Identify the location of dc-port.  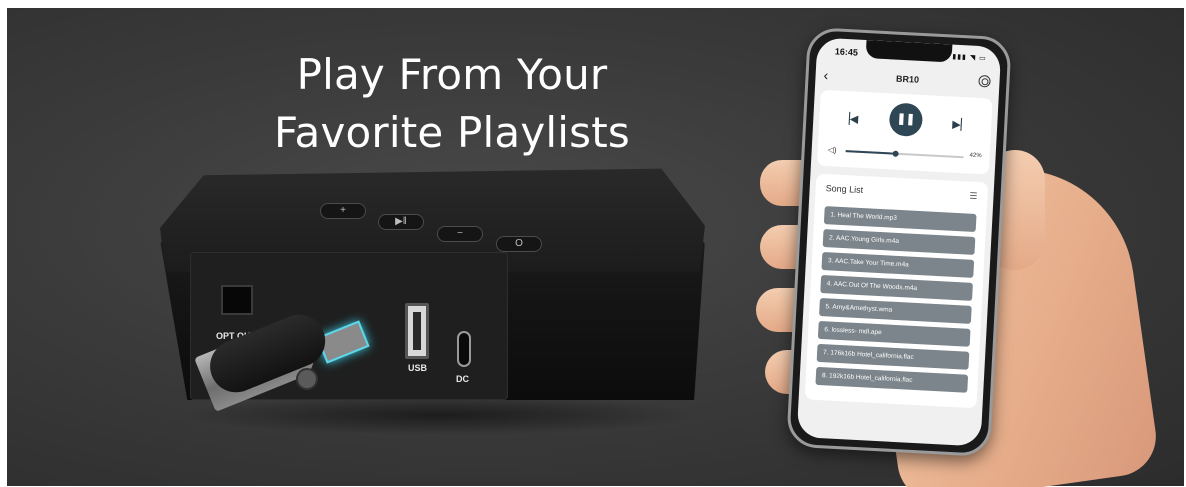
(464, 349).